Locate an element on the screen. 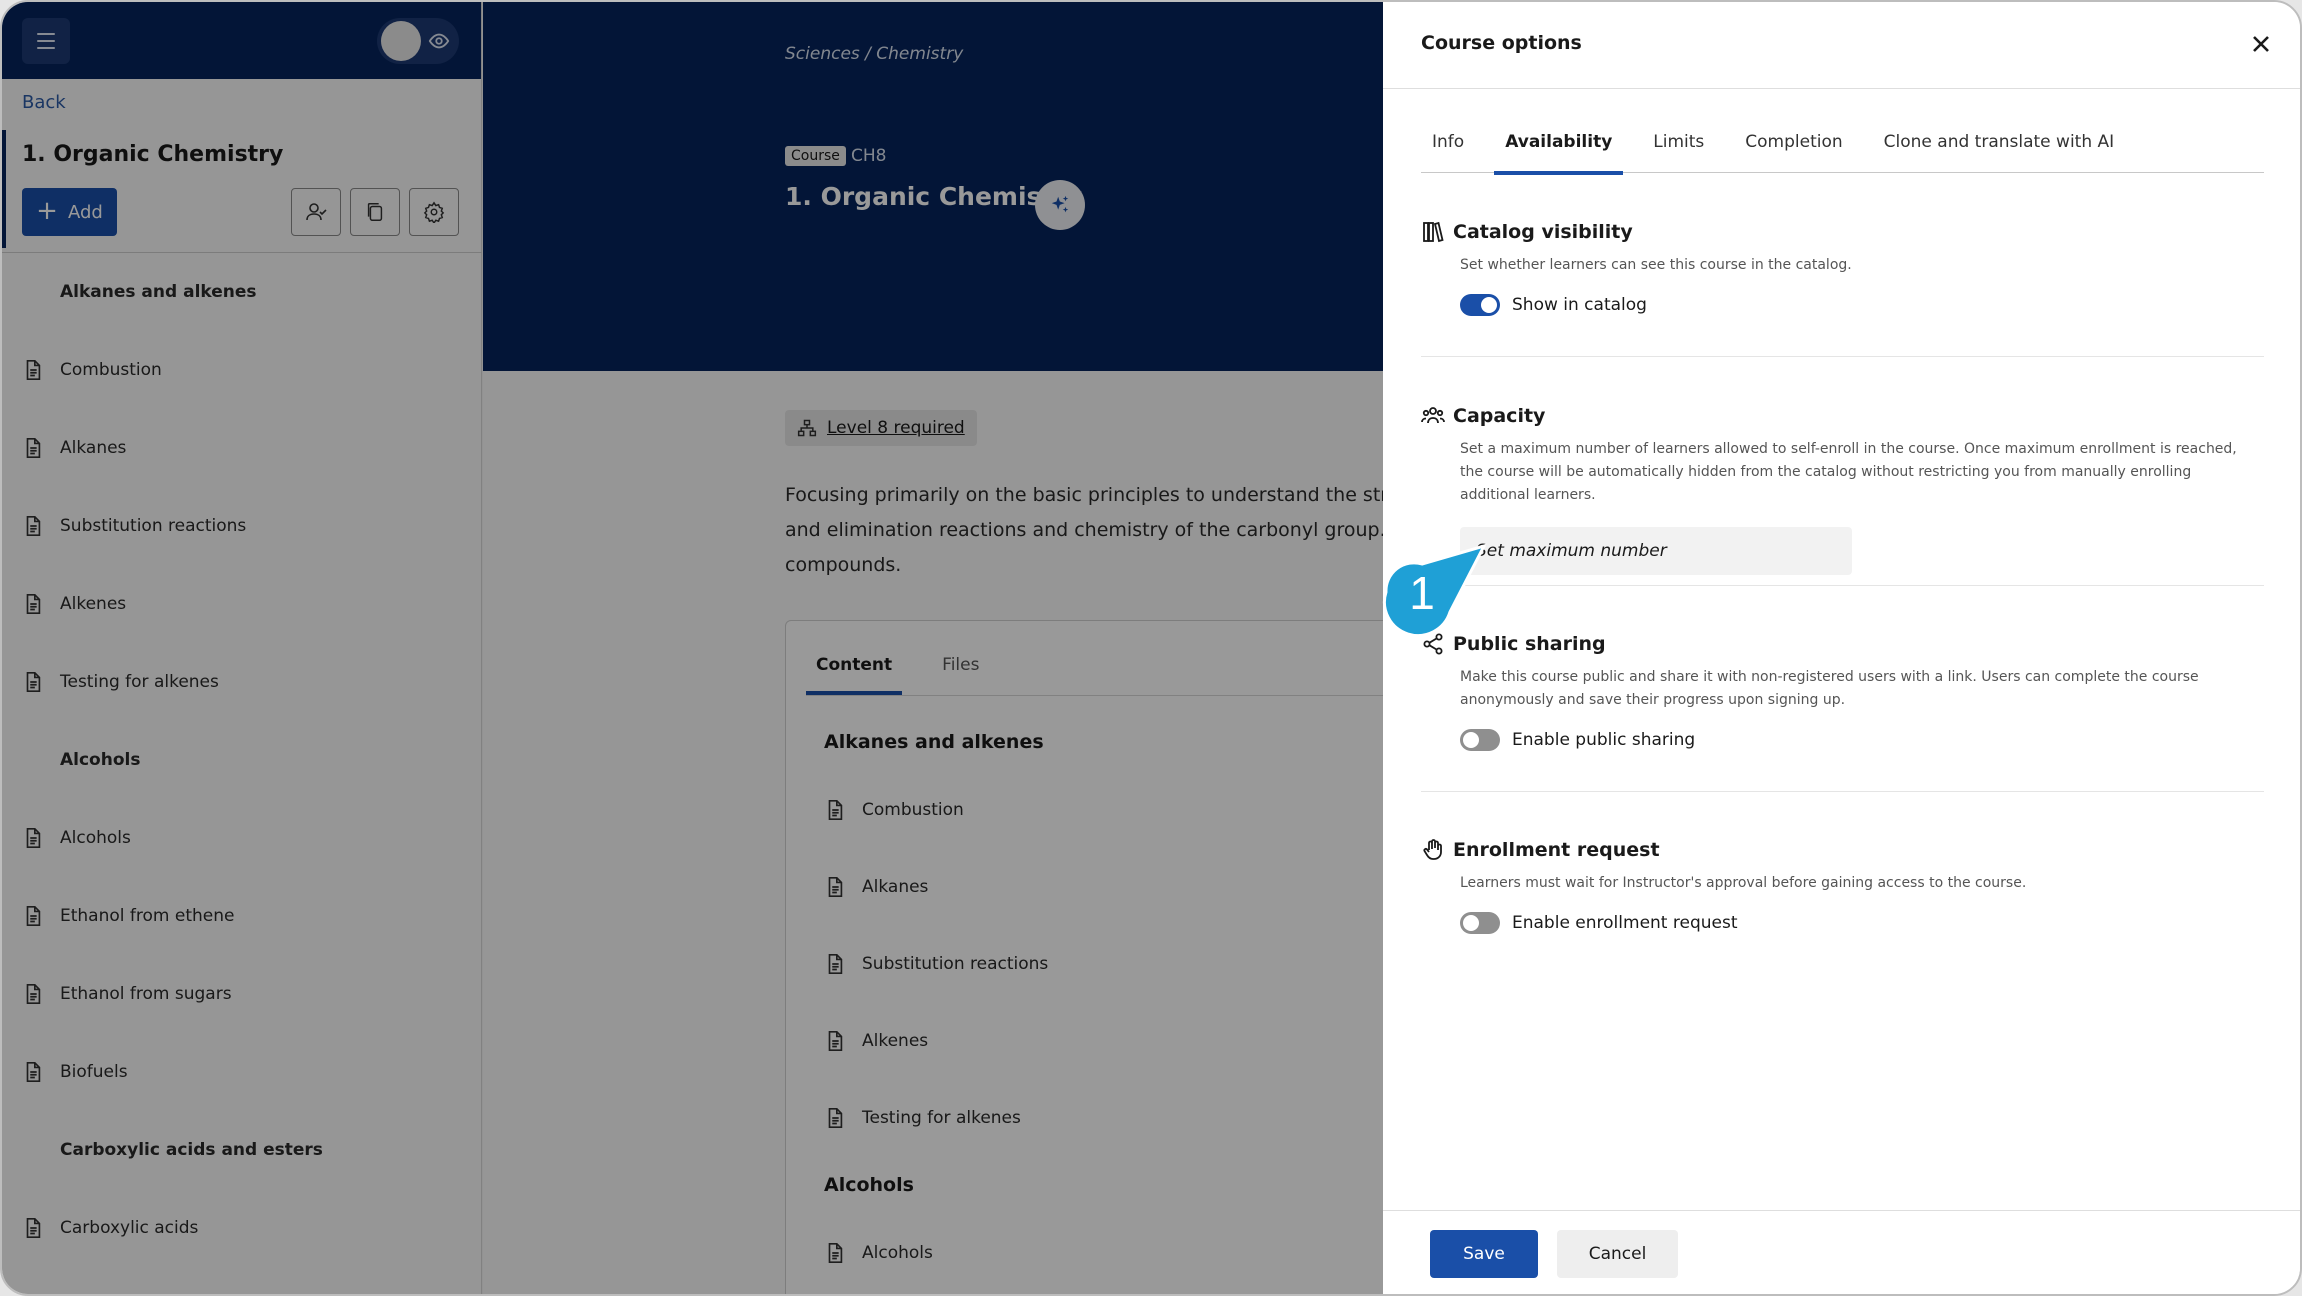 This screenshot has width=2302, height=1296. enrollment-request-label: Enable enrollment request is located at coordinates (1625, 923).